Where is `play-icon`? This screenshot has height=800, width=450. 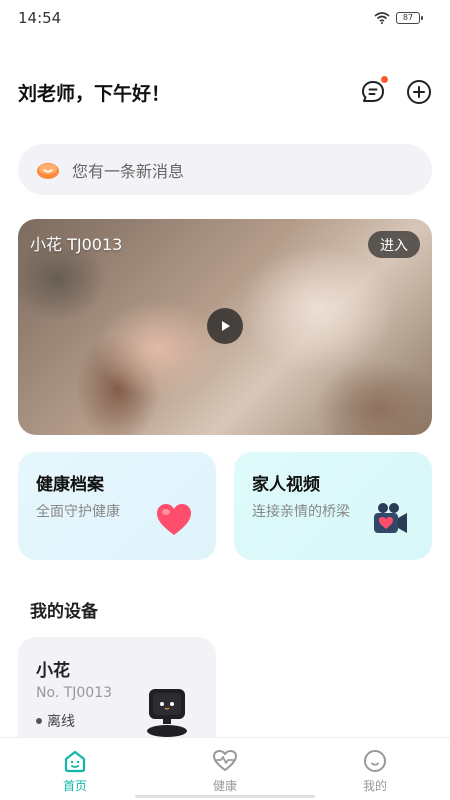 play-icon is located at coordinates (226, 326).